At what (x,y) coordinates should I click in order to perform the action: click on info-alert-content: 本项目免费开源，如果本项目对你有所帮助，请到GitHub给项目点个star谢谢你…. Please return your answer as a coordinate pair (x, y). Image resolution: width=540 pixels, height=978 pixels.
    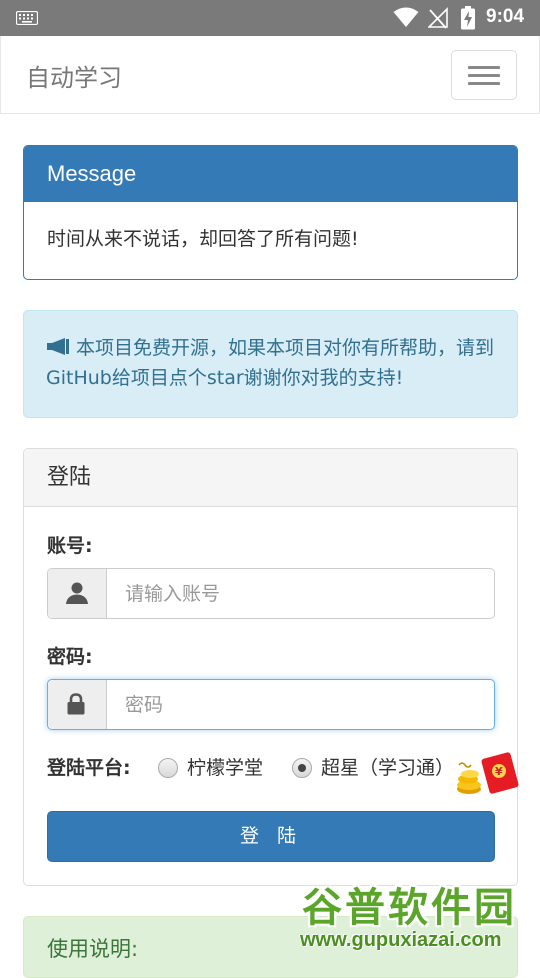
    Looking at the image, I should click on (276, 363).